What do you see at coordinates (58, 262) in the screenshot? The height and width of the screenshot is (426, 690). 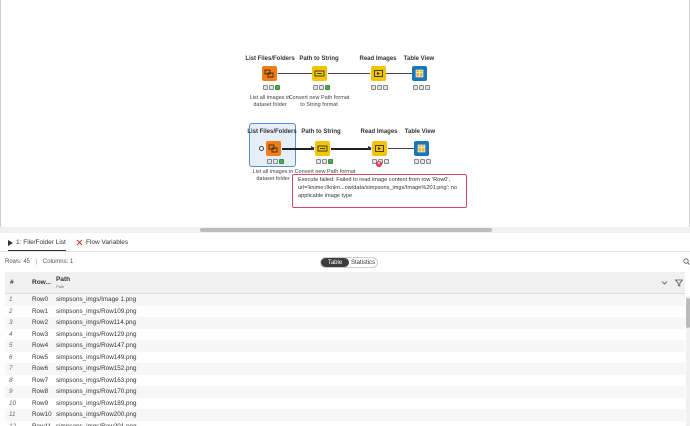 I see `columns-count: Columns: 1` at bounding box center [58, 262].